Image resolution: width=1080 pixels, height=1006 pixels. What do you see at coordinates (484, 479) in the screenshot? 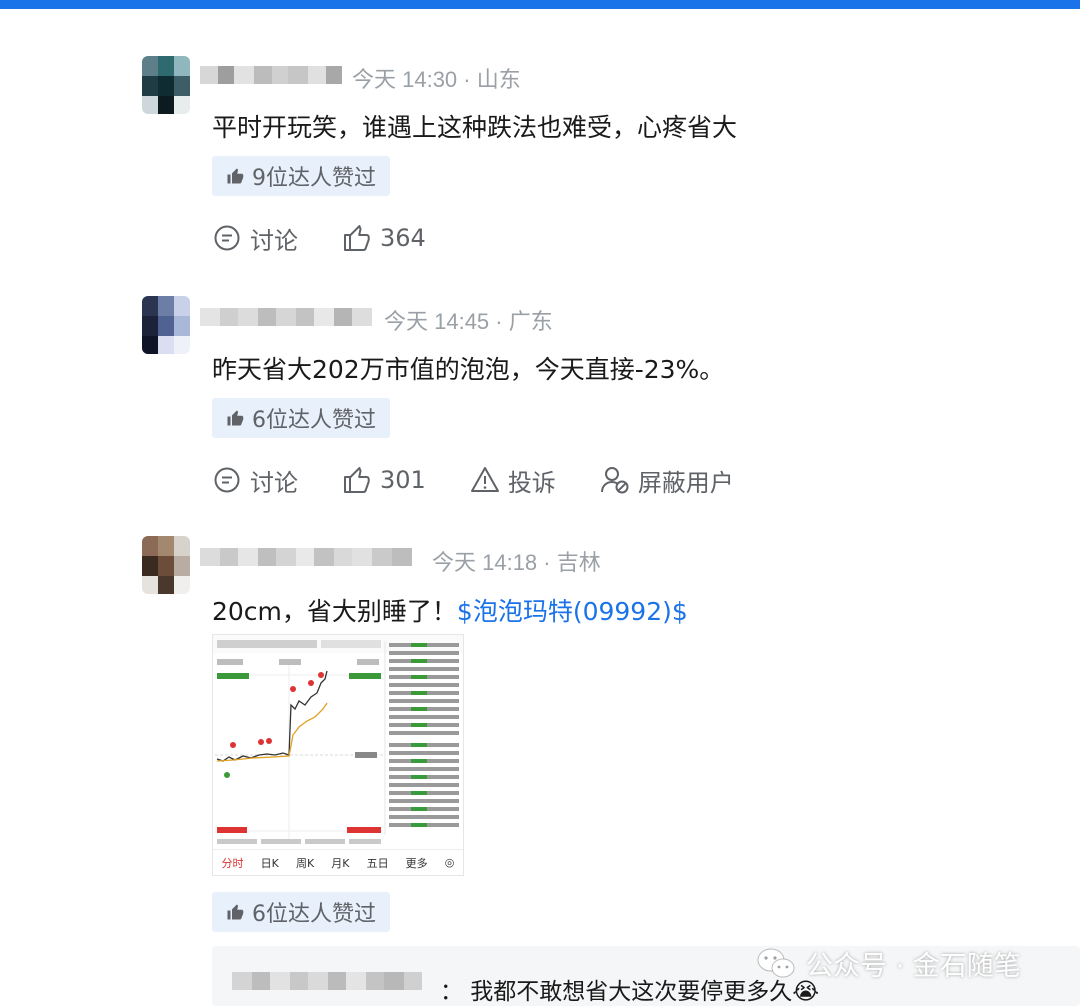
I see `warning-triangle-icon` at bounding box center [484, 479].